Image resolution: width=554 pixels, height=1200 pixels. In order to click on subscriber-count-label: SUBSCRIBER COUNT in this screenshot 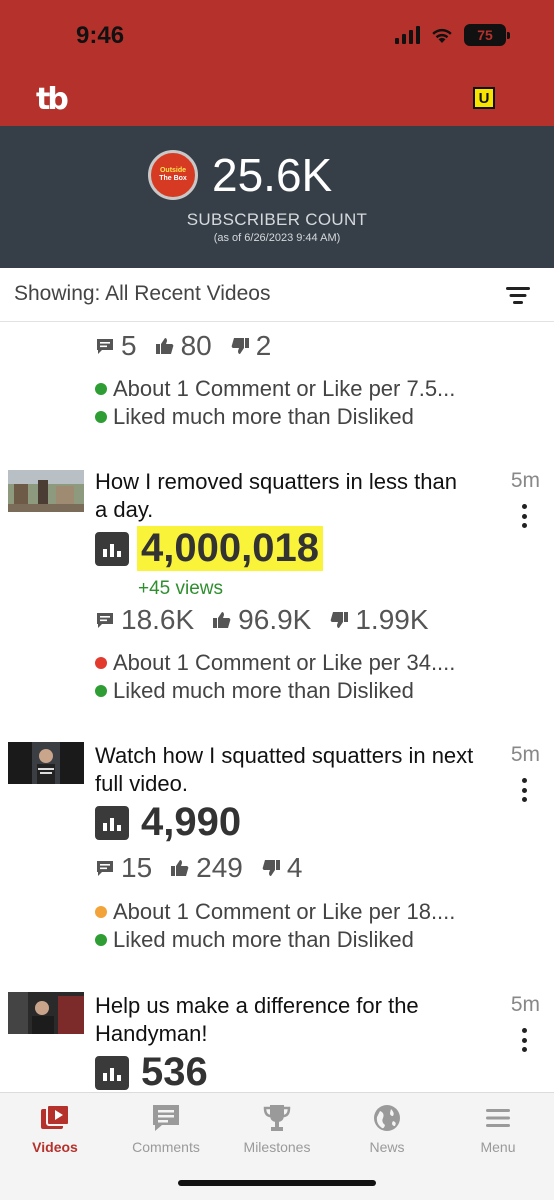, I will do `click(277, 219)`.